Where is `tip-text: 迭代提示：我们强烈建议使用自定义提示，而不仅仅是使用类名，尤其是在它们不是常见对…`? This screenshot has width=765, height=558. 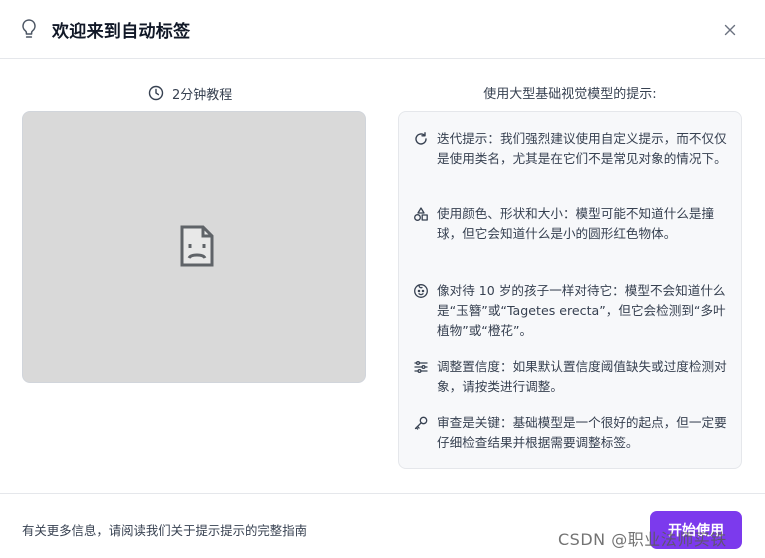 tip-text: 迭代提示：我们强烈建议使用自定义提示，而不仅仅是使用类名，尤其是在它们不是常见对… is located at coordinates (582, 148).